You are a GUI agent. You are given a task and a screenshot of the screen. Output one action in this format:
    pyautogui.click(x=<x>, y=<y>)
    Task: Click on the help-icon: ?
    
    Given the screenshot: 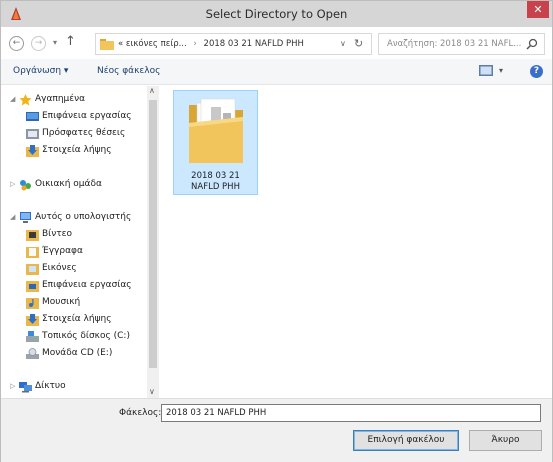 What is the action you would take?
    pyautogui.click(x=536, y=71)
    